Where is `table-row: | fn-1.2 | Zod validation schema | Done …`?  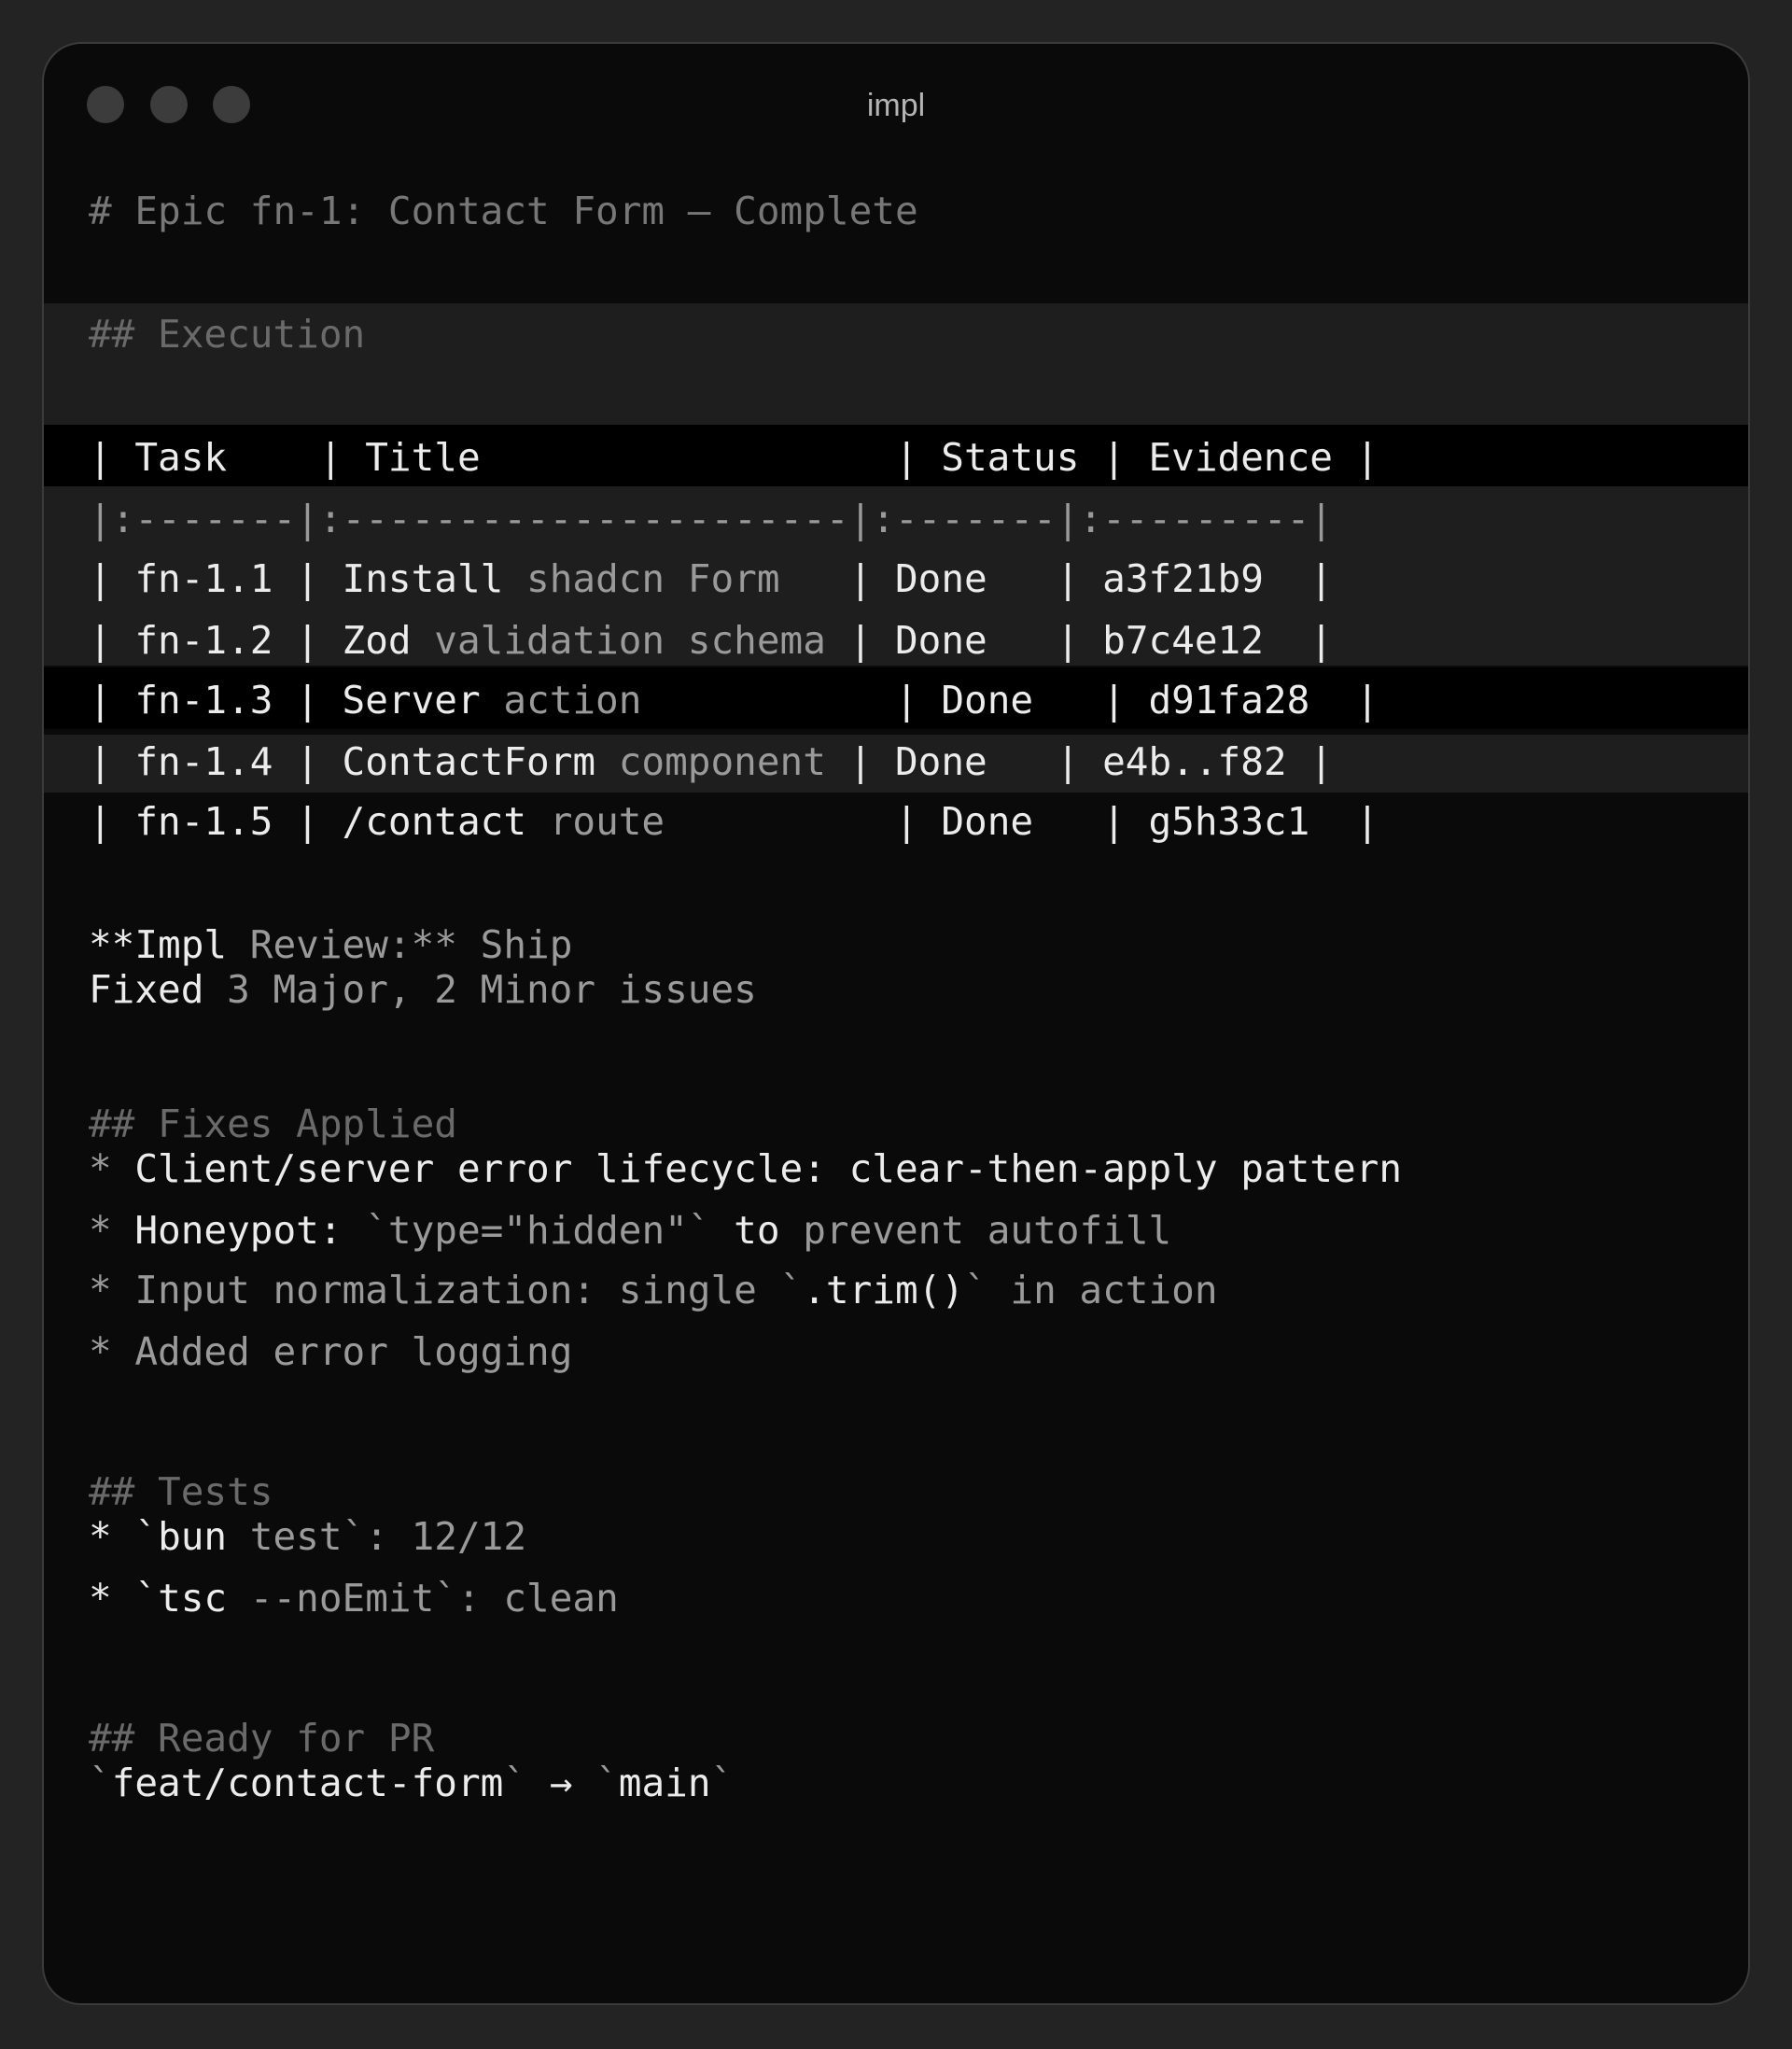 table-row: | fn-1.2 | Zod validation schema | Done … is located at coordinates (711, 640).